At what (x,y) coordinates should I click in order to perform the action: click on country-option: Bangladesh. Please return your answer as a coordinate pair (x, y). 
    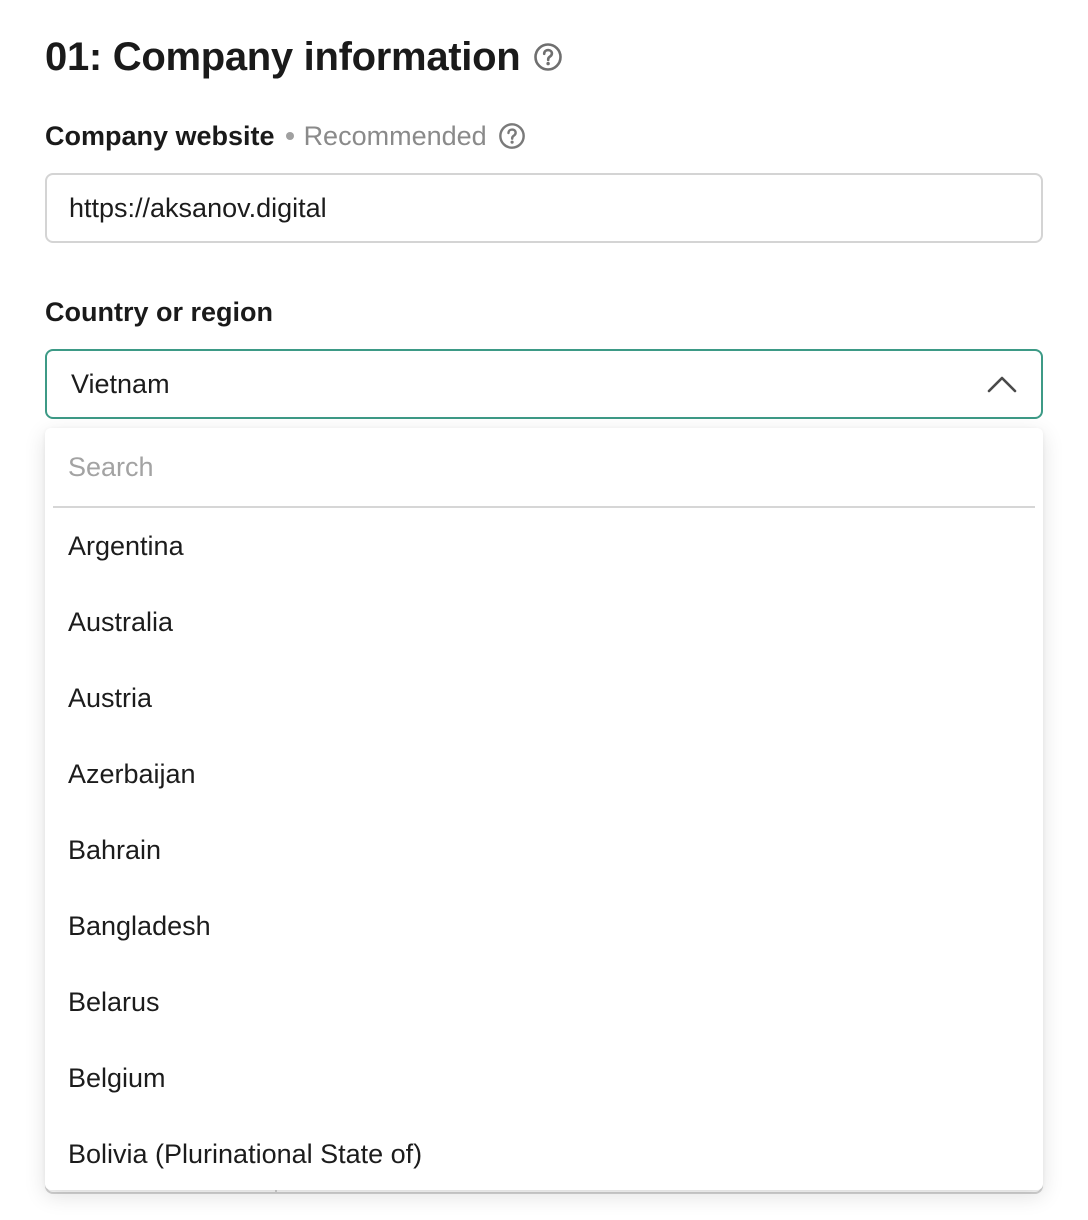
    Looking at the image, I should click on (544, 926).